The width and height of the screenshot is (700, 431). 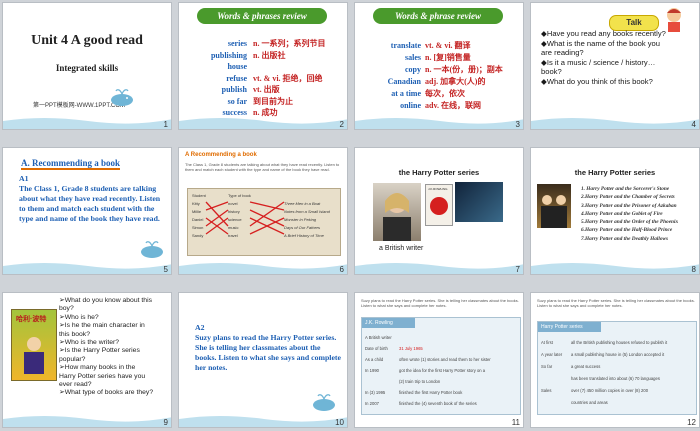 I want to click on book-cover-casual-vacancy: J.K.ROWLING, so click(x=439, y=205).